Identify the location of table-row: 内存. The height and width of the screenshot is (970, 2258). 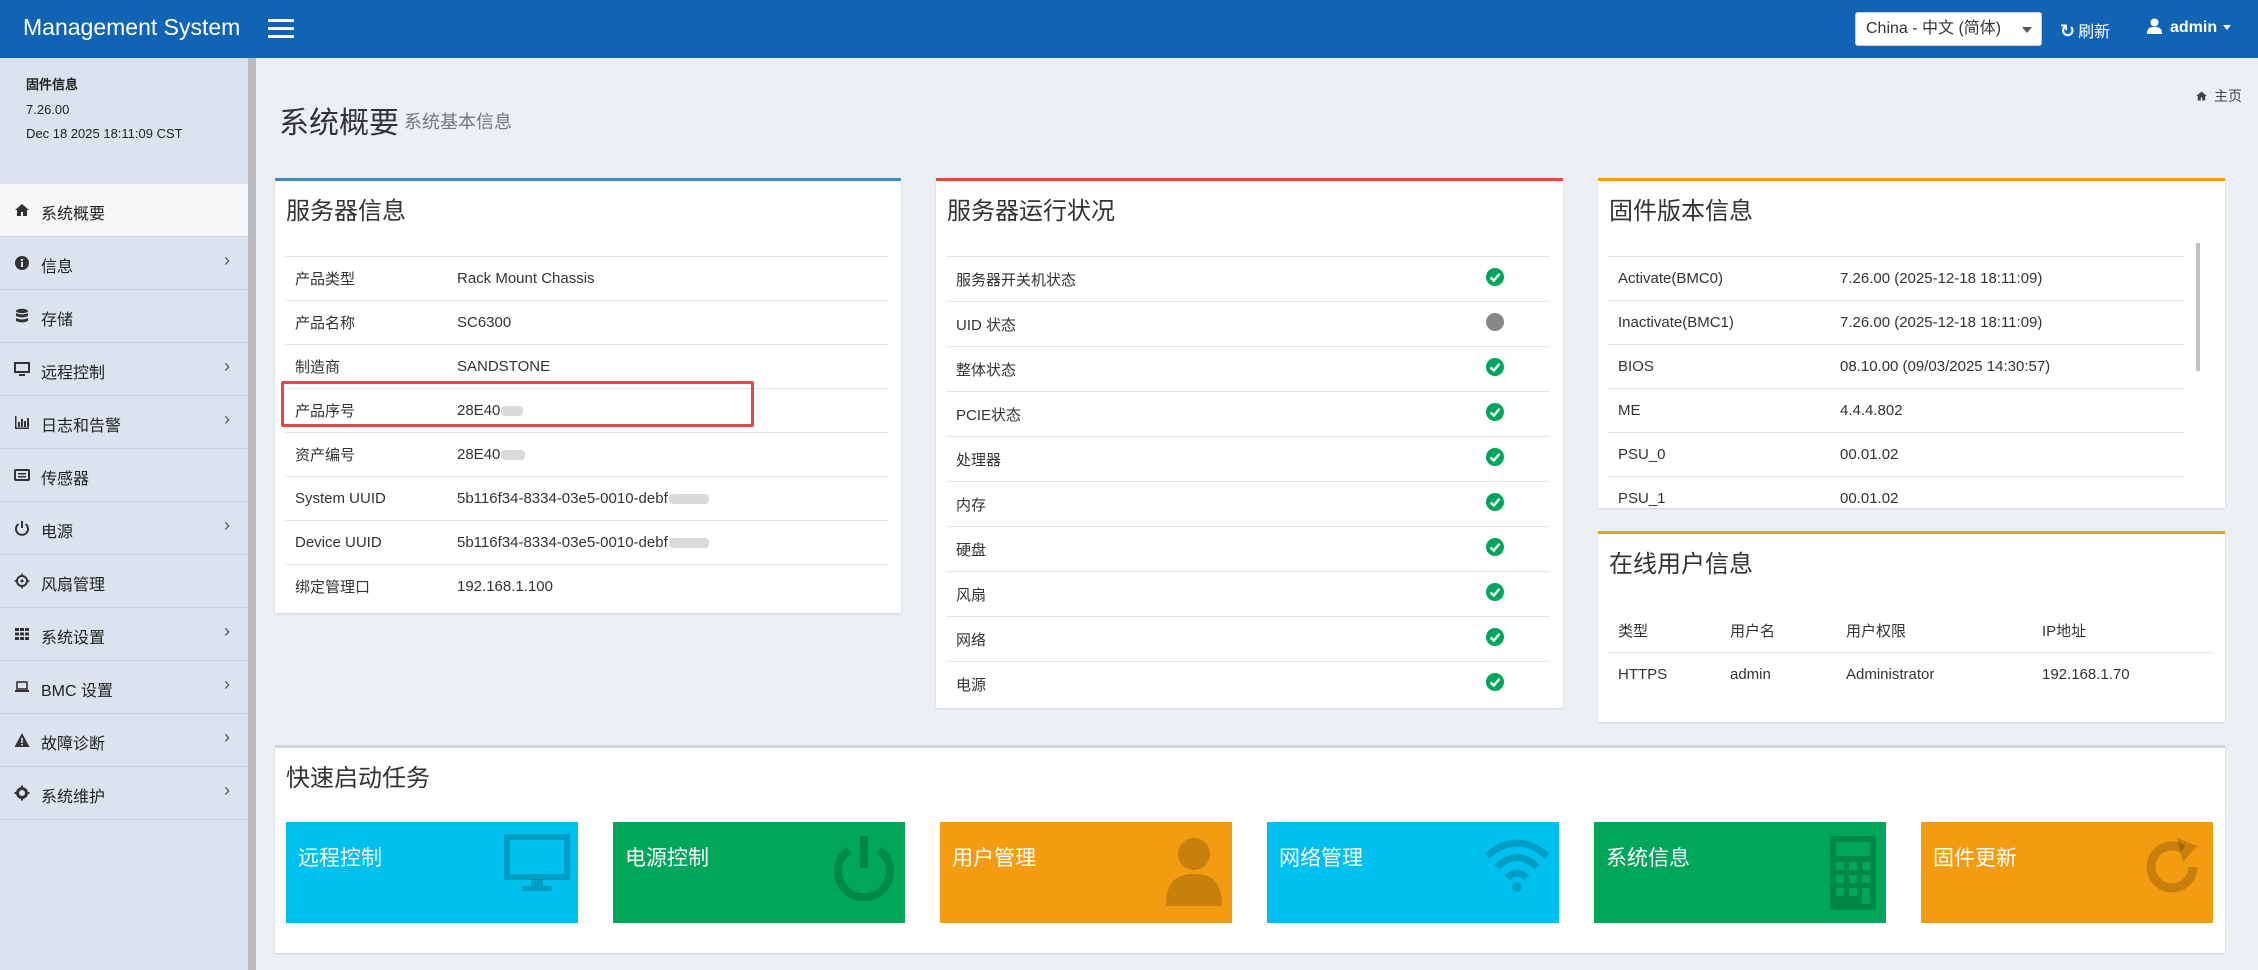
(1248, 504).